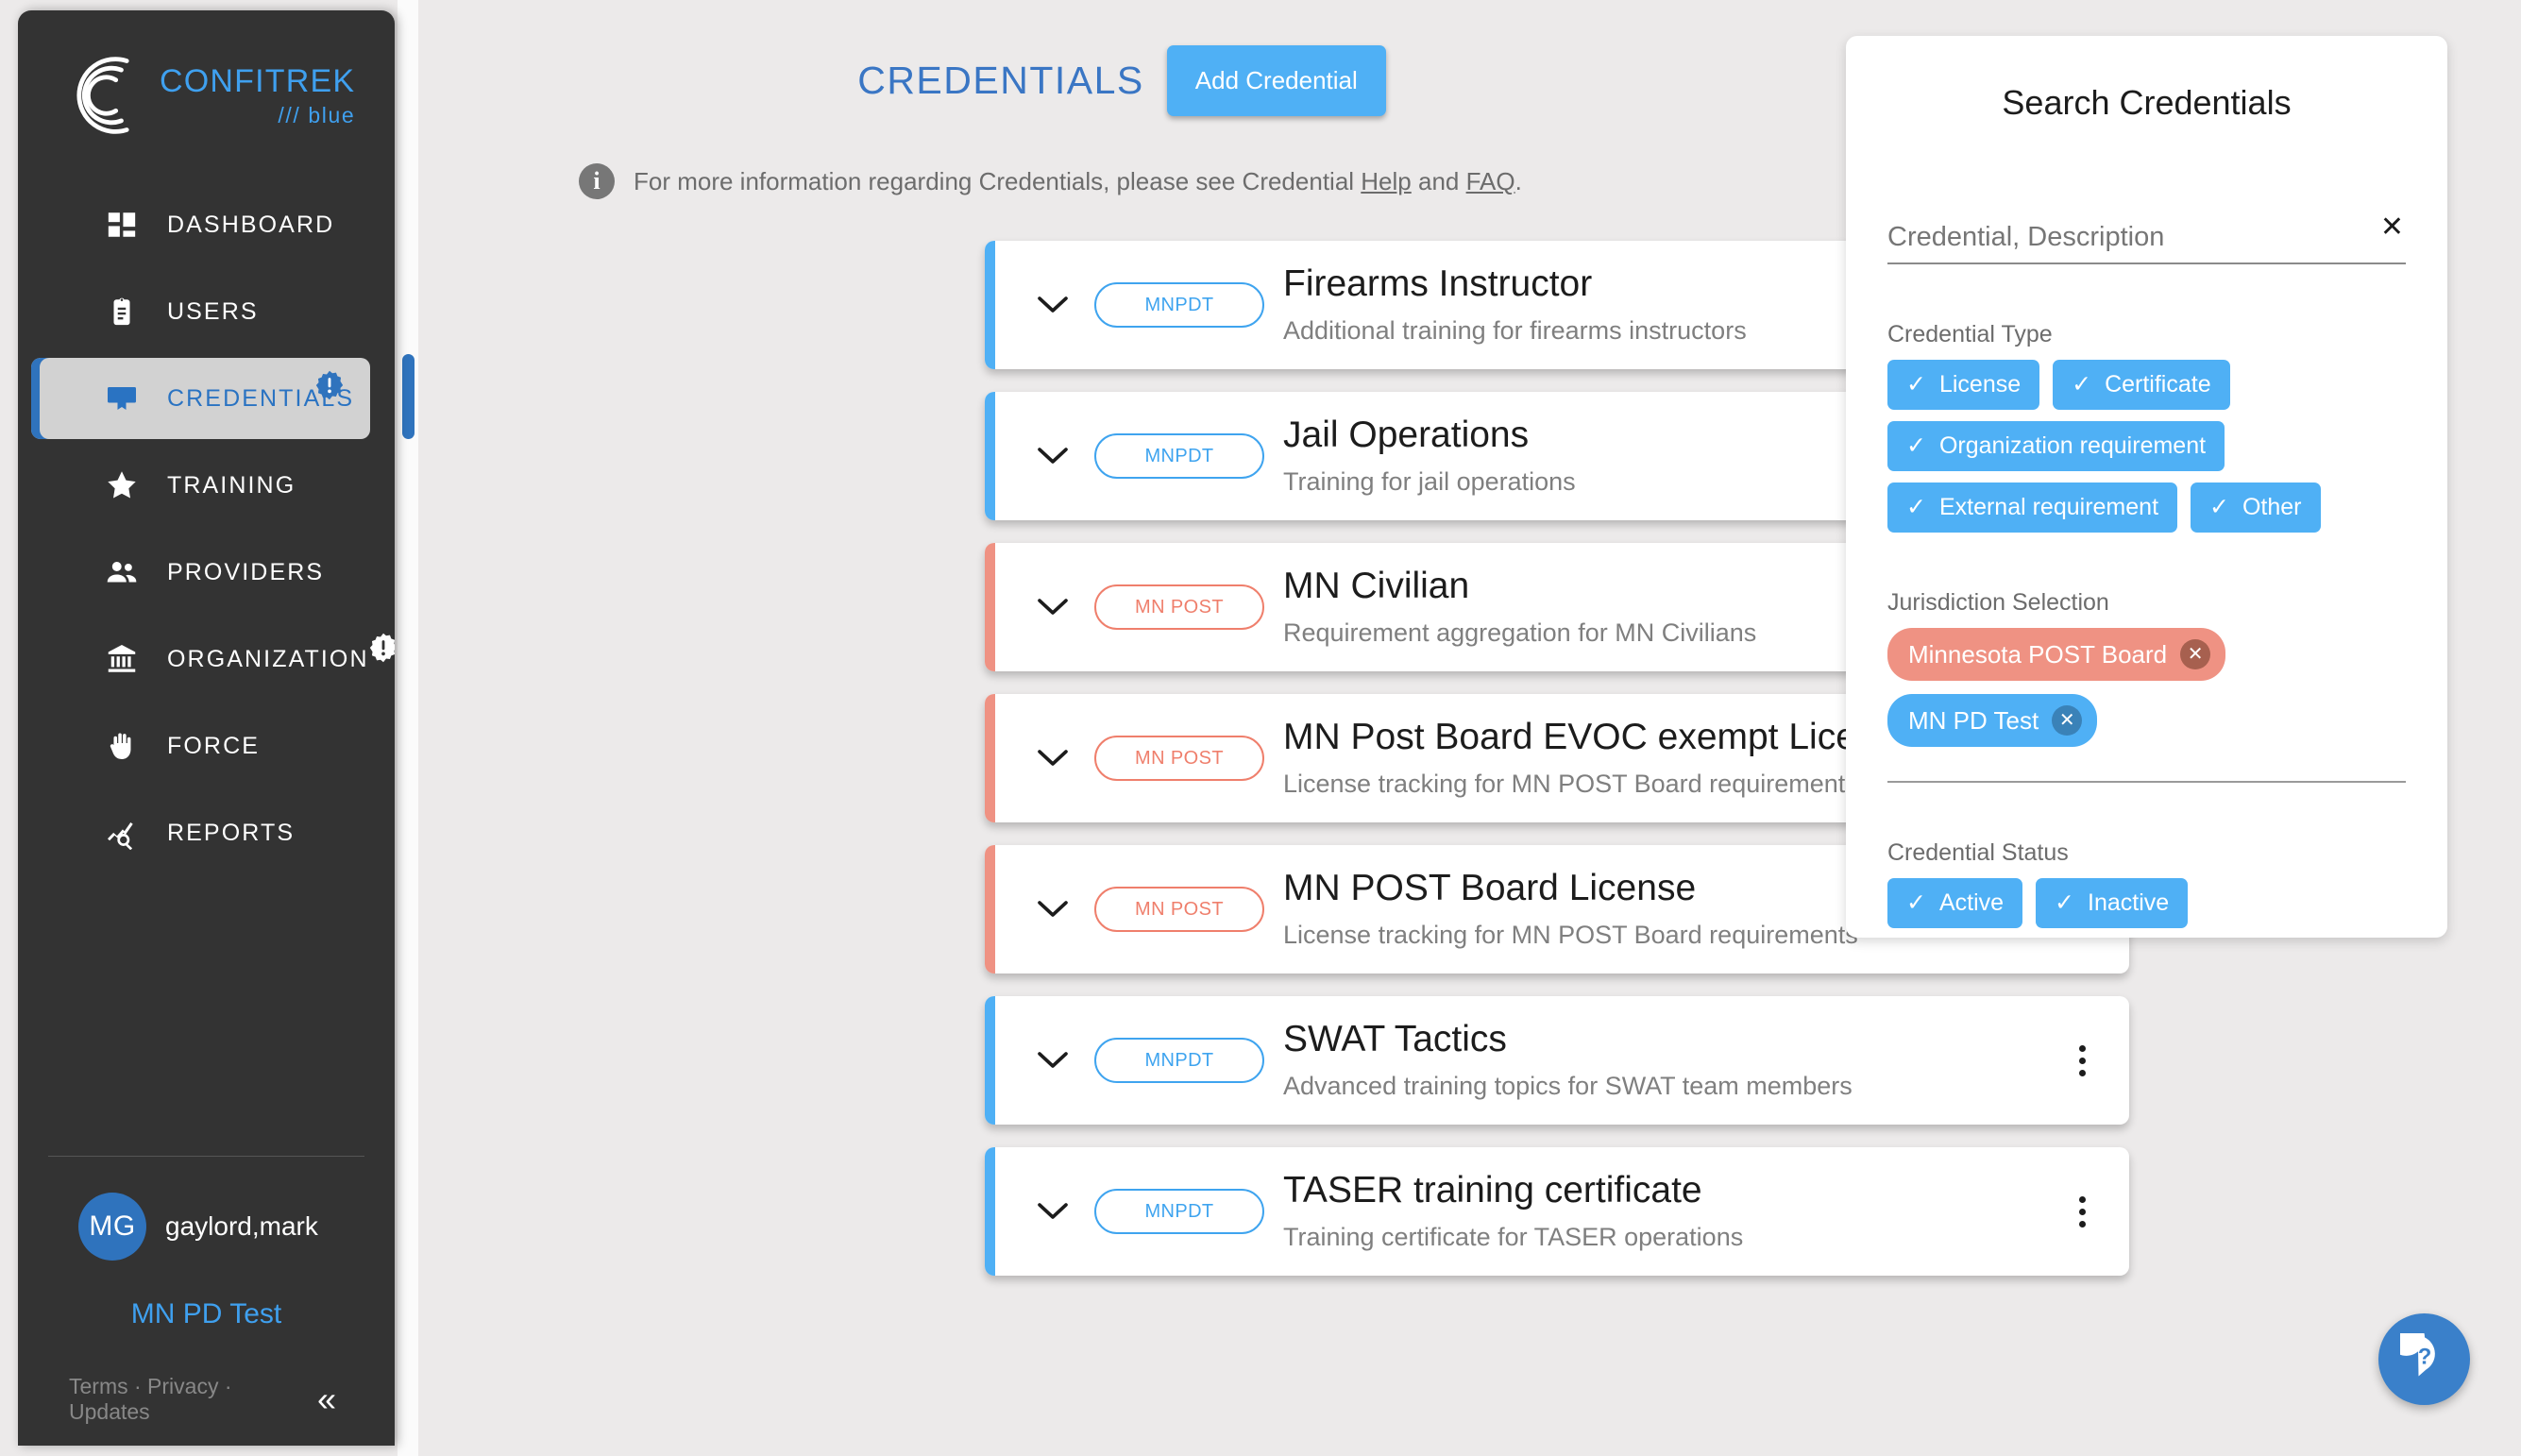 The height and width of the screenshot is (1456, 2521). Describe the element at coordinates (108, 95) in the screenshot. I see `confitrek-swirl-logo-icon` at that location.